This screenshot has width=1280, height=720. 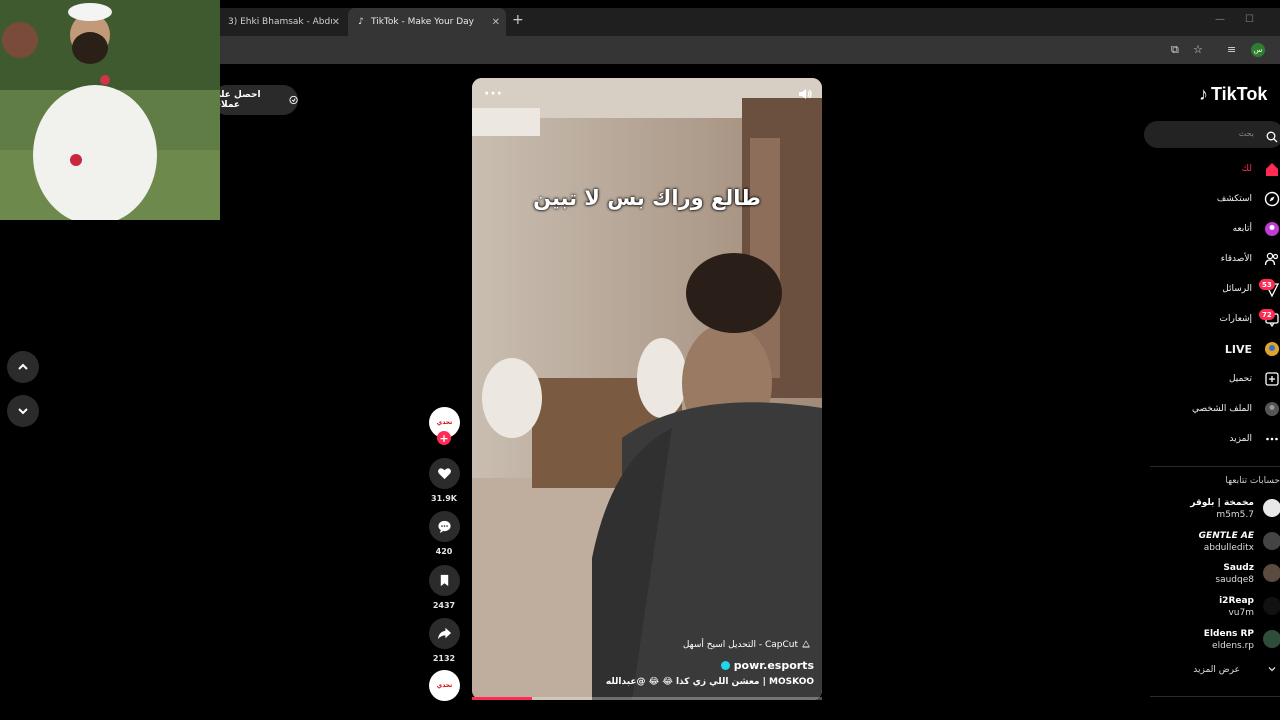 I want to click on volume-button, so click(x=805, y=96).